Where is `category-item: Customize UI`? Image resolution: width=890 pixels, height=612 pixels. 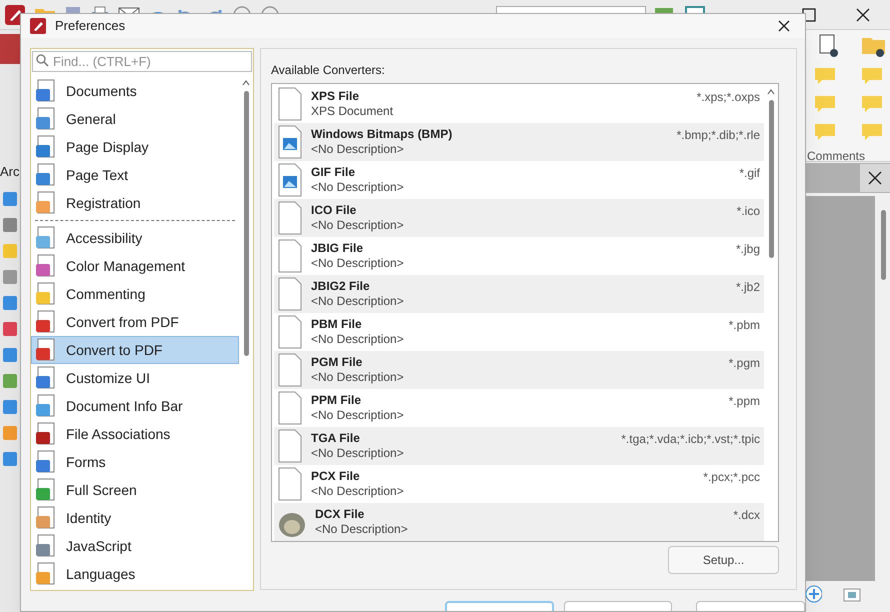
category-item: Customize UI is located at coordinates (135, 378).